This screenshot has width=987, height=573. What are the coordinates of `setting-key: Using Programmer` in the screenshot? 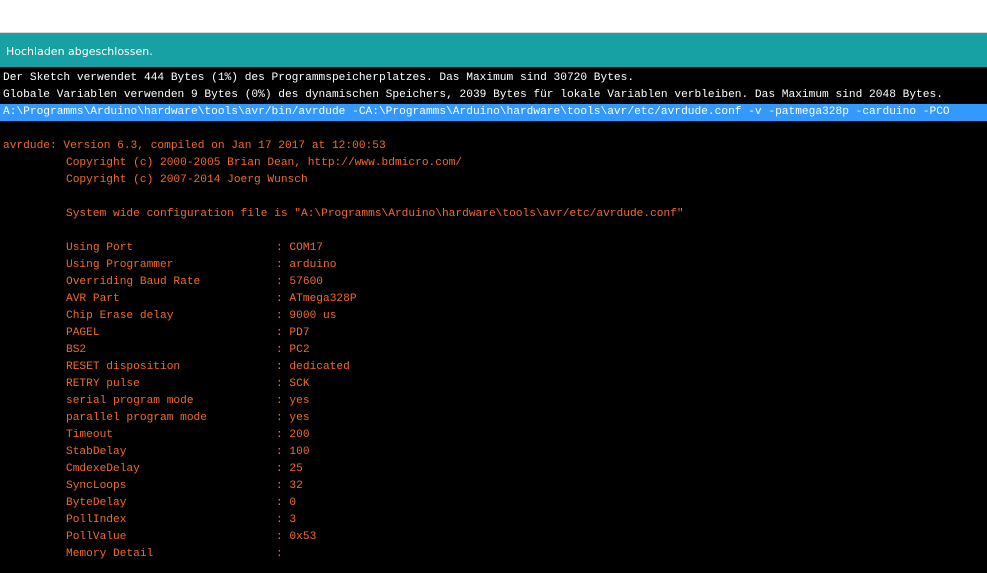 It's located at (120, 265).